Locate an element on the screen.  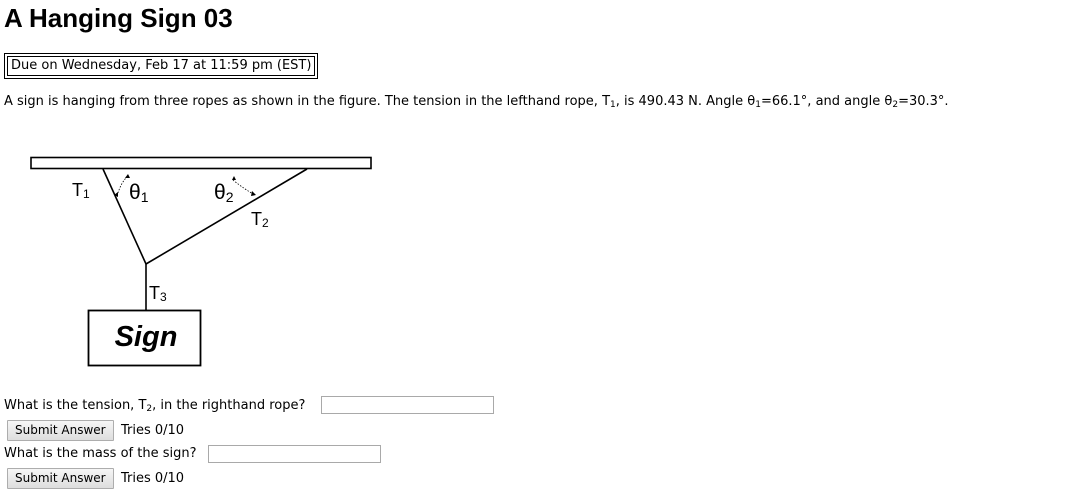
page-title: A Hanging Sign 03 is located at coordinates (118, 18).